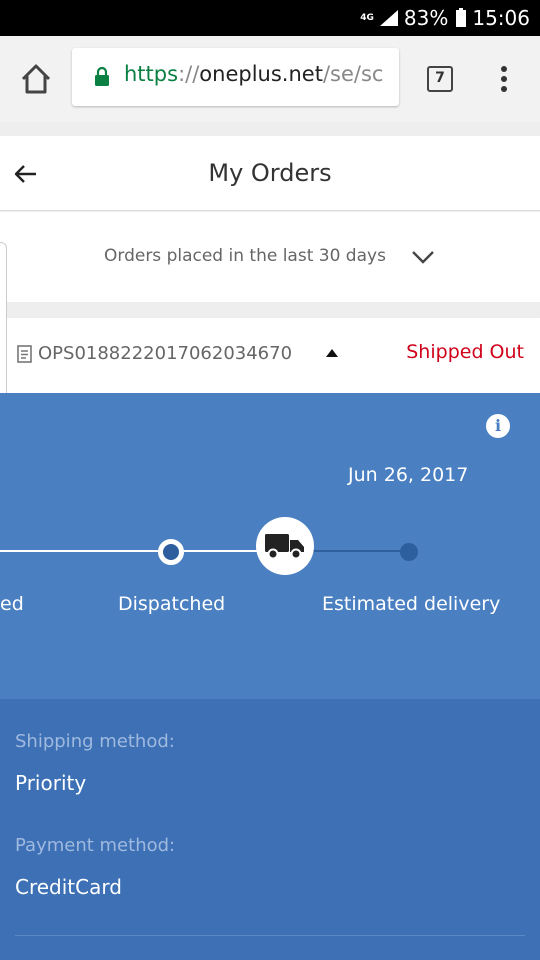 Image resolution: width=540 pixels, height=960 pixels. I want to click on overflow-menu-icon, so click(504, 80).